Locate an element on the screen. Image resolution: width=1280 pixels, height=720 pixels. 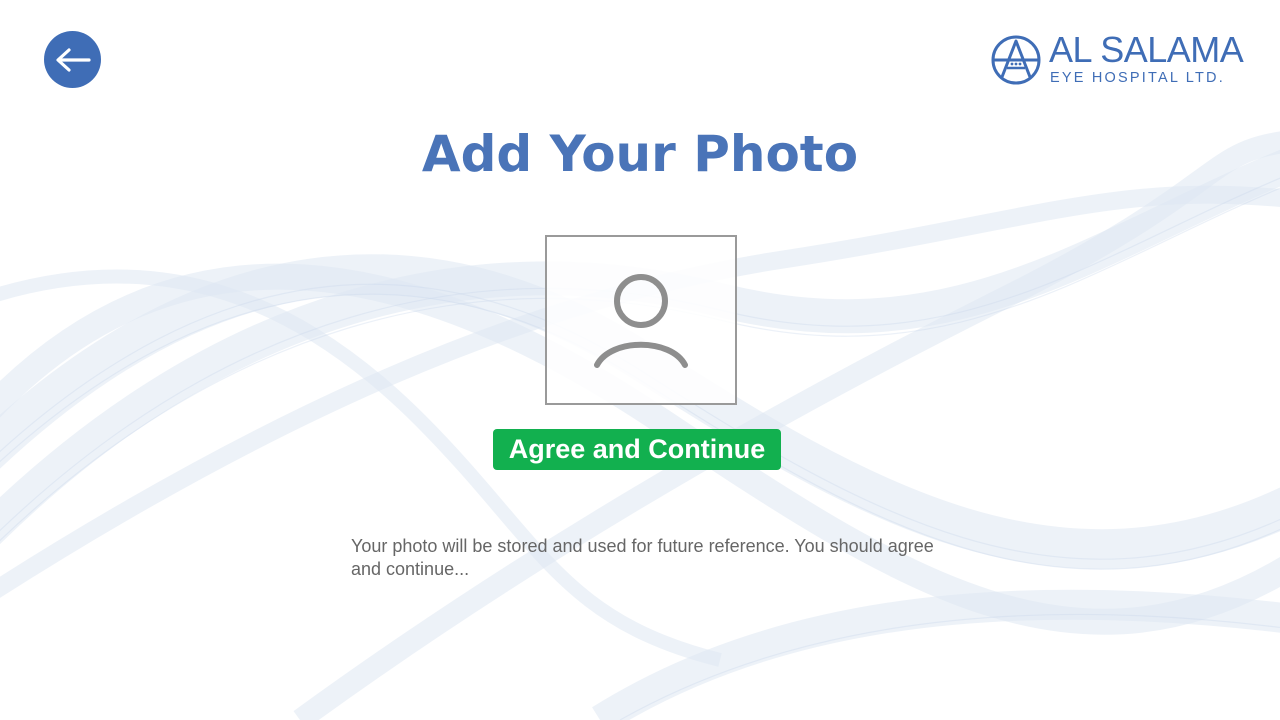
logo-emblem-icon is located at coordinates (1016, 60).